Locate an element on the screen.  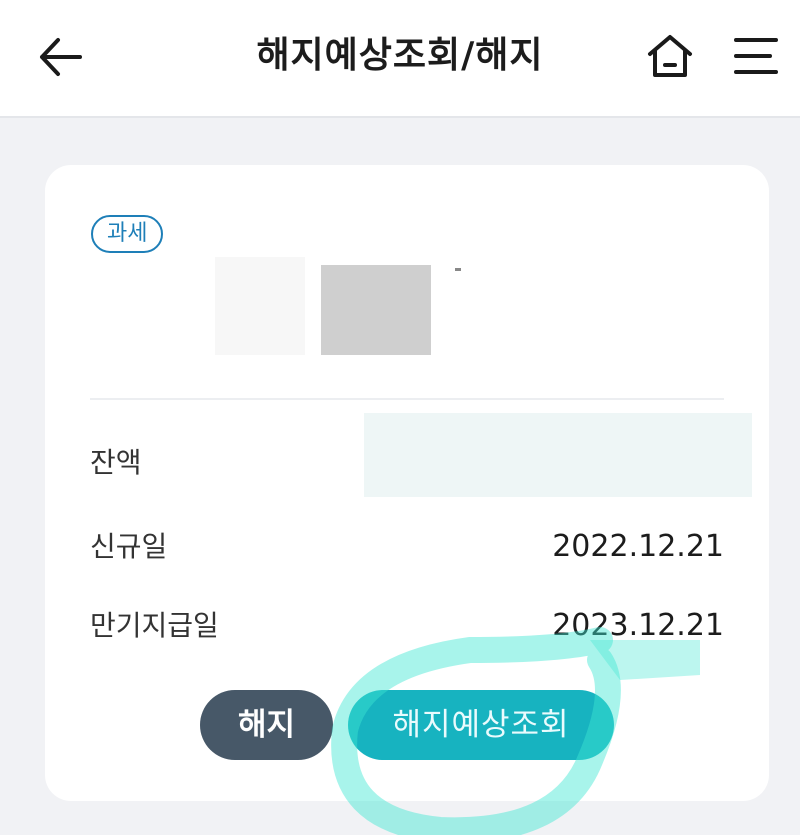
tax-badge: 과세 is located at coordinates (127, 234).